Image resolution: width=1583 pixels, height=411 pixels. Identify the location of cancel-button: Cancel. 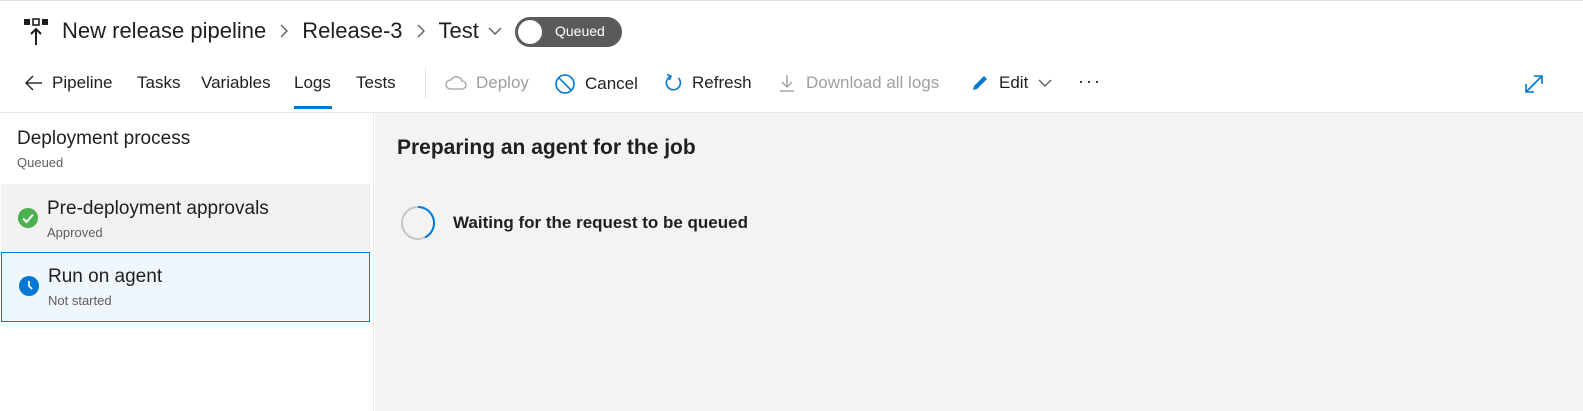
(596, 84).